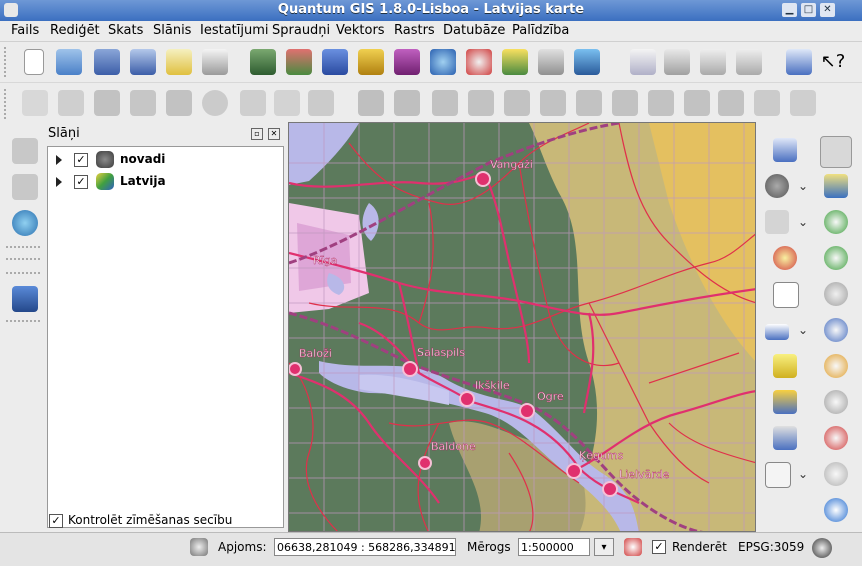  Describe the element at coordinates (365, 547) in the screenshot. I see `extent-field: 06638,281049 : 568286,334891` at that location.